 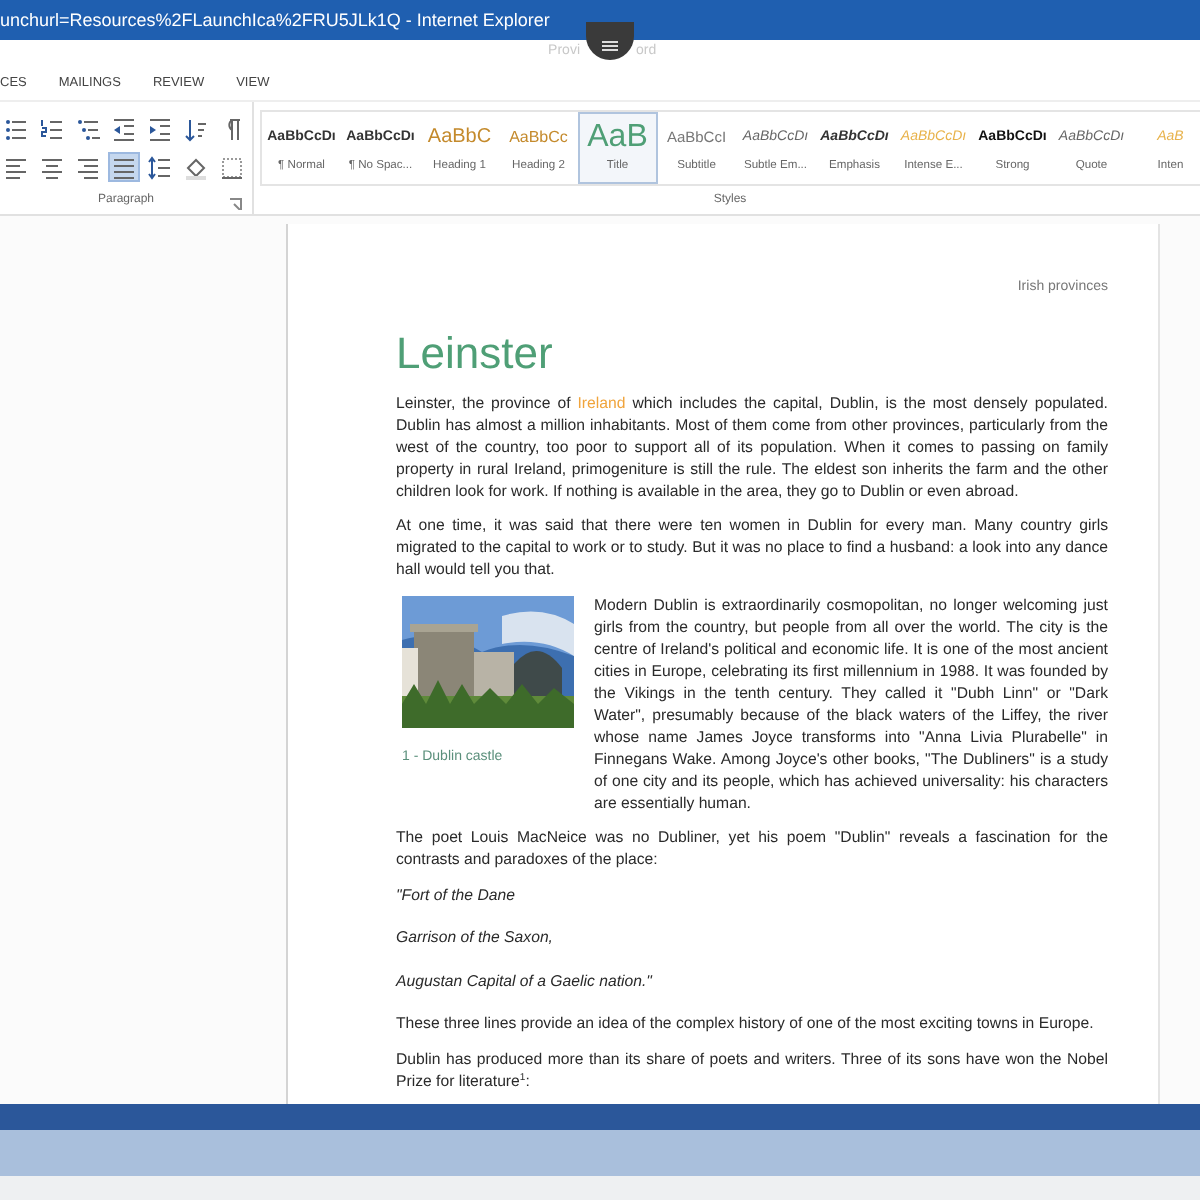 What do you see at coordinates (617, 137) in the screenshot?
I see `style-preview: AaB` at bounding box center [617, 137].